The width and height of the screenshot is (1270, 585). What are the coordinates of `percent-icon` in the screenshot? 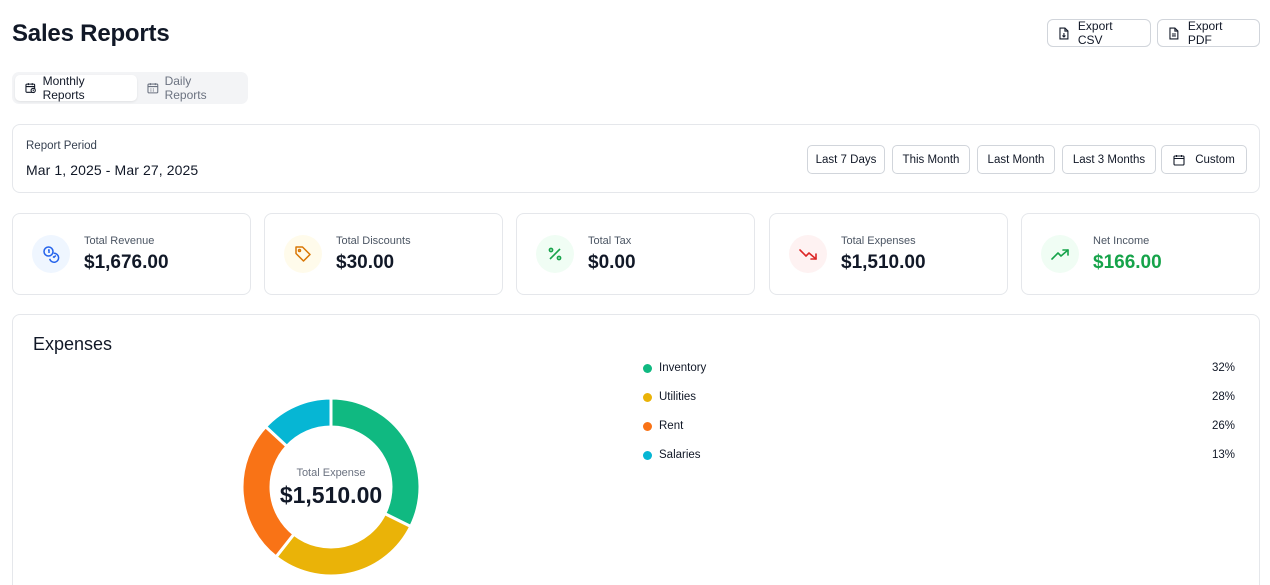 It's located at (555, 254).